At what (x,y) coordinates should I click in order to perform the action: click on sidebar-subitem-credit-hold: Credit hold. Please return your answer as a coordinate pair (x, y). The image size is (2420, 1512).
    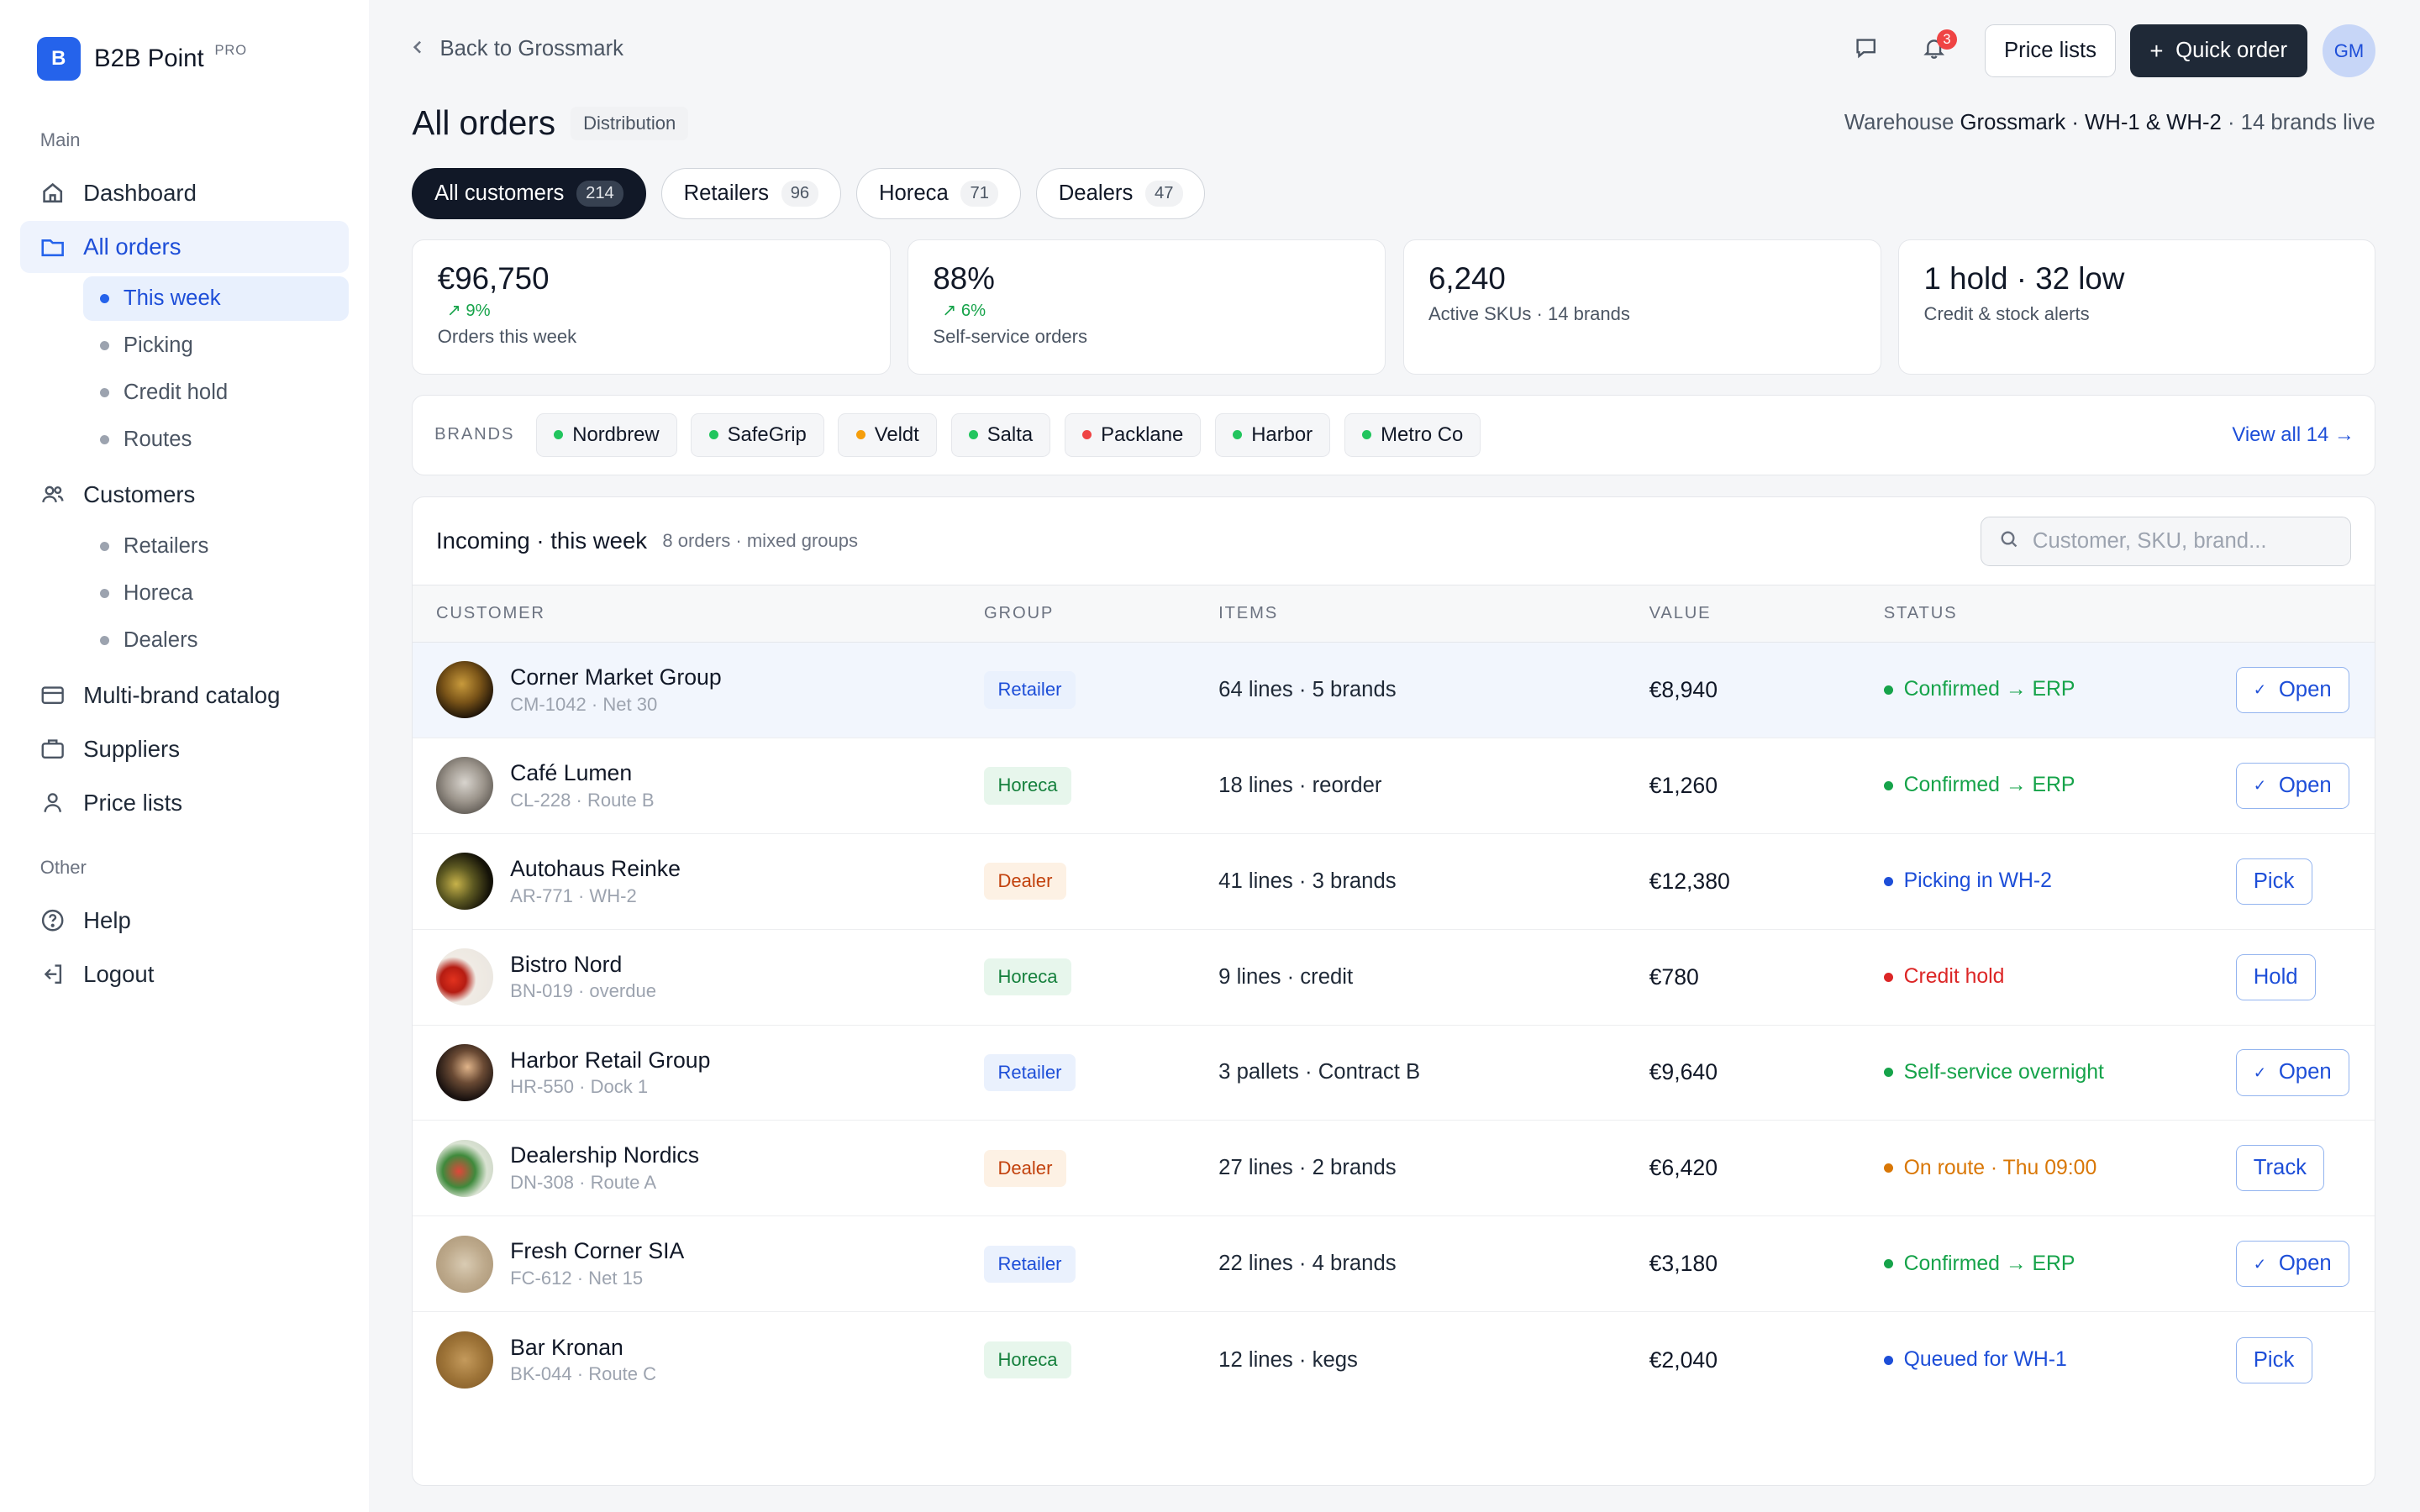
    Looking at the image, I should click on (216, 392).